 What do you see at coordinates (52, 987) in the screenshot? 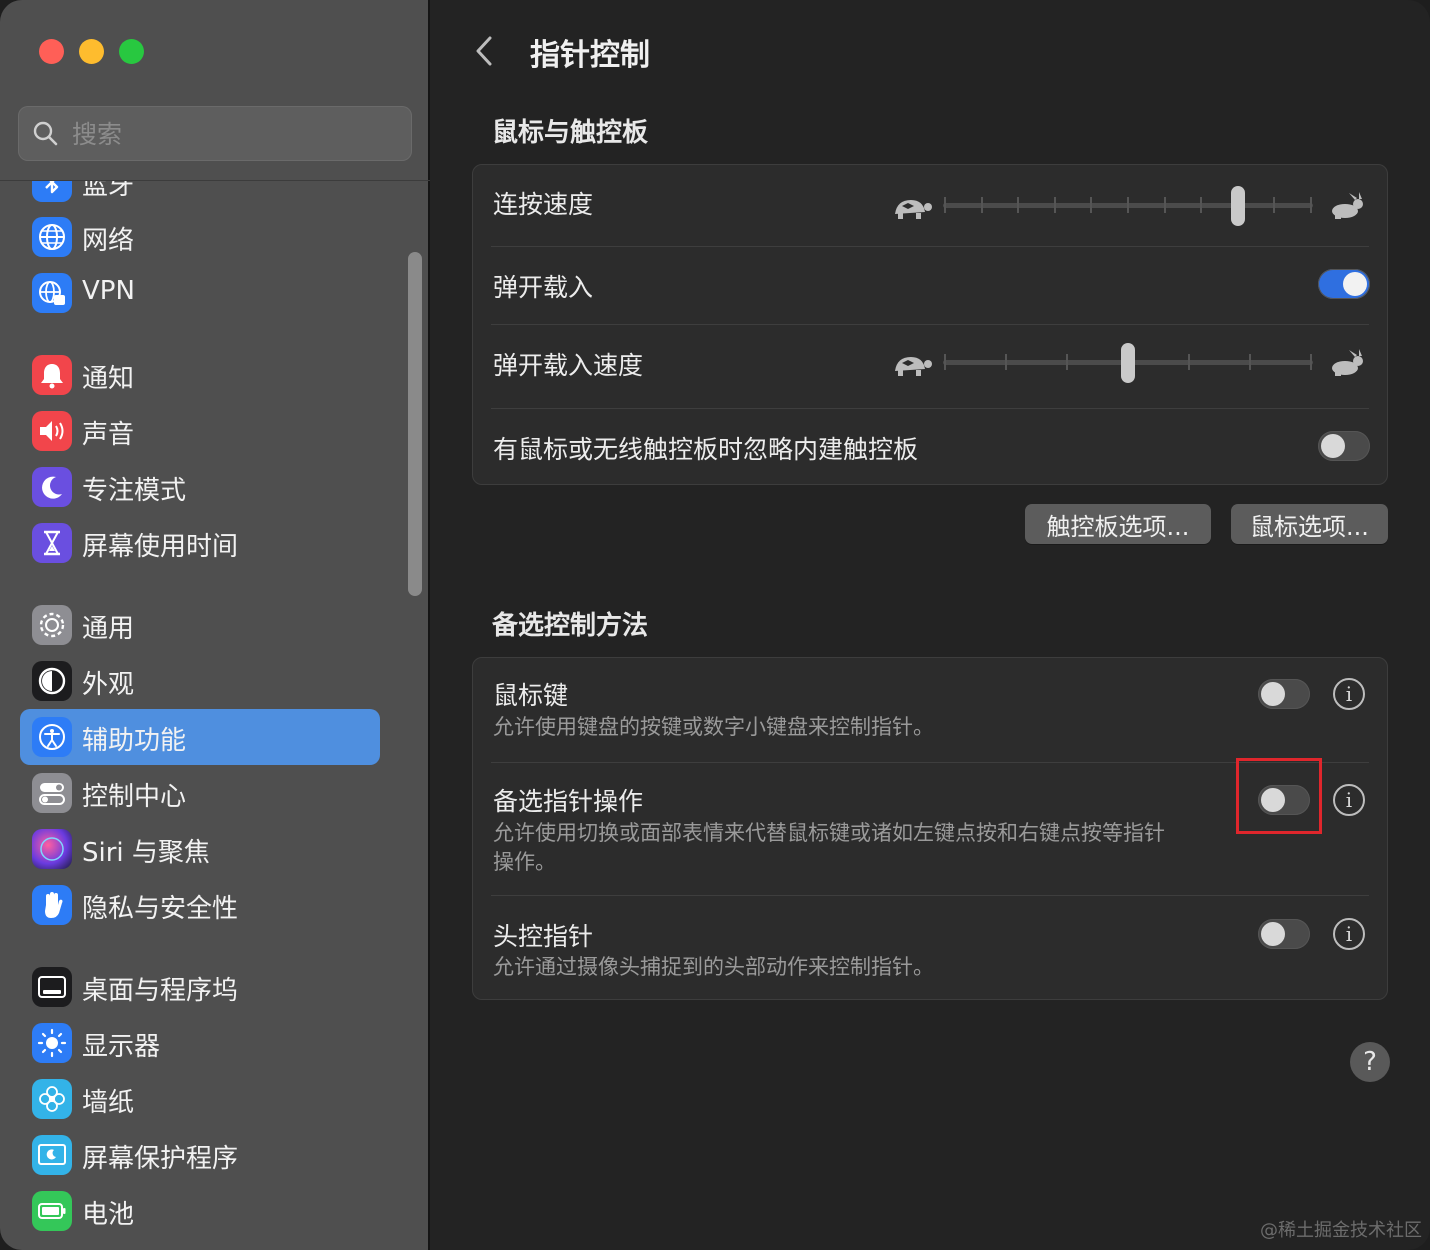
I see `dock-icon` at bounding box center [52, 987].